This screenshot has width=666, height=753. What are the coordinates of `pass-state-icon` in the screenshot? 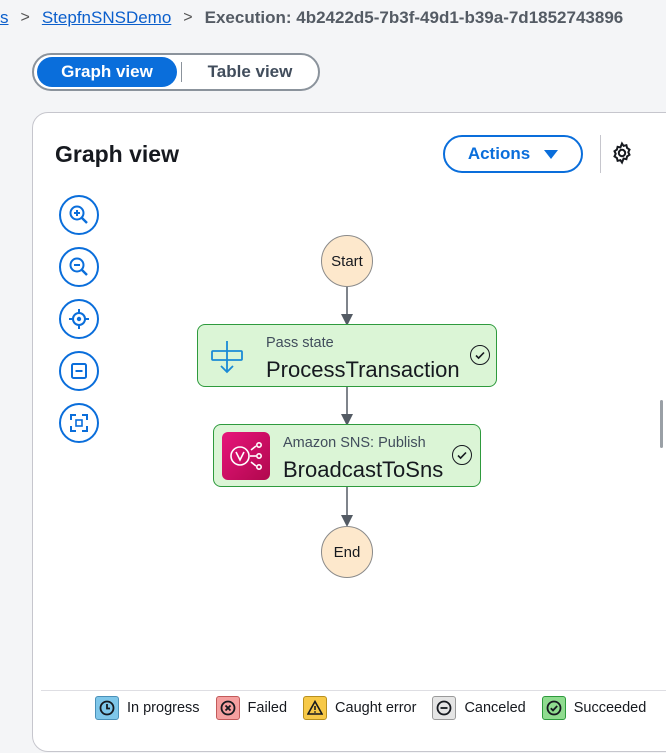 It's located at (227, 357).